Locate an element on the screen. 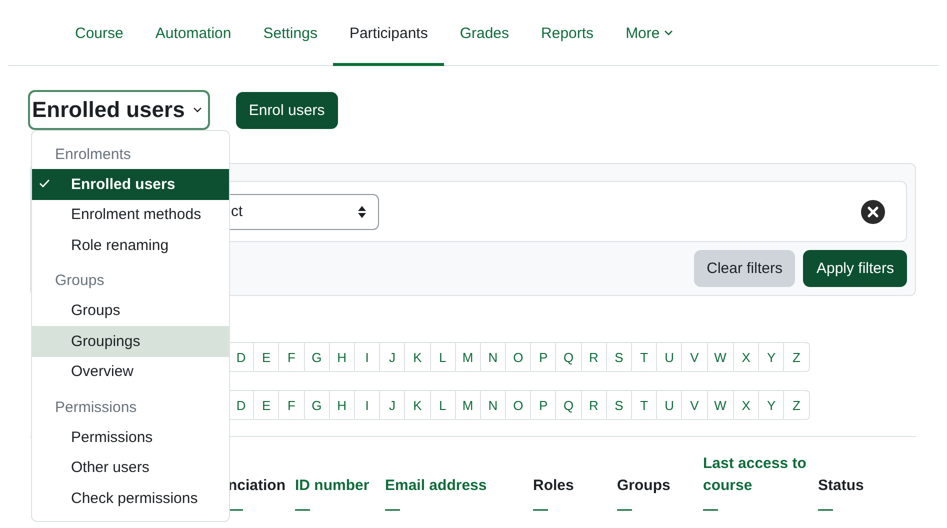 This screenshot has height=528, width=947. column-header: Roles is located at coordinates (553, 486).